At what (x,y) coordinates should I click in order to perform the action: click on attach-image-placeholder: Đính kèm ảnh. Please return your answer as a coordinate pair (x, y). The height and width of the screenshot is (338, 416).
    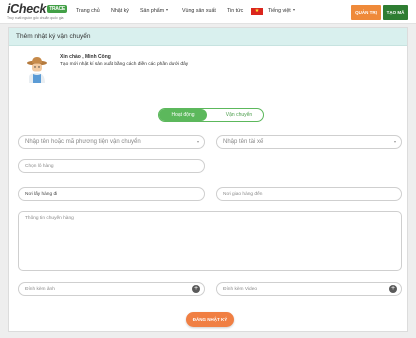
    Looking at the image, I should click on (40, 289).